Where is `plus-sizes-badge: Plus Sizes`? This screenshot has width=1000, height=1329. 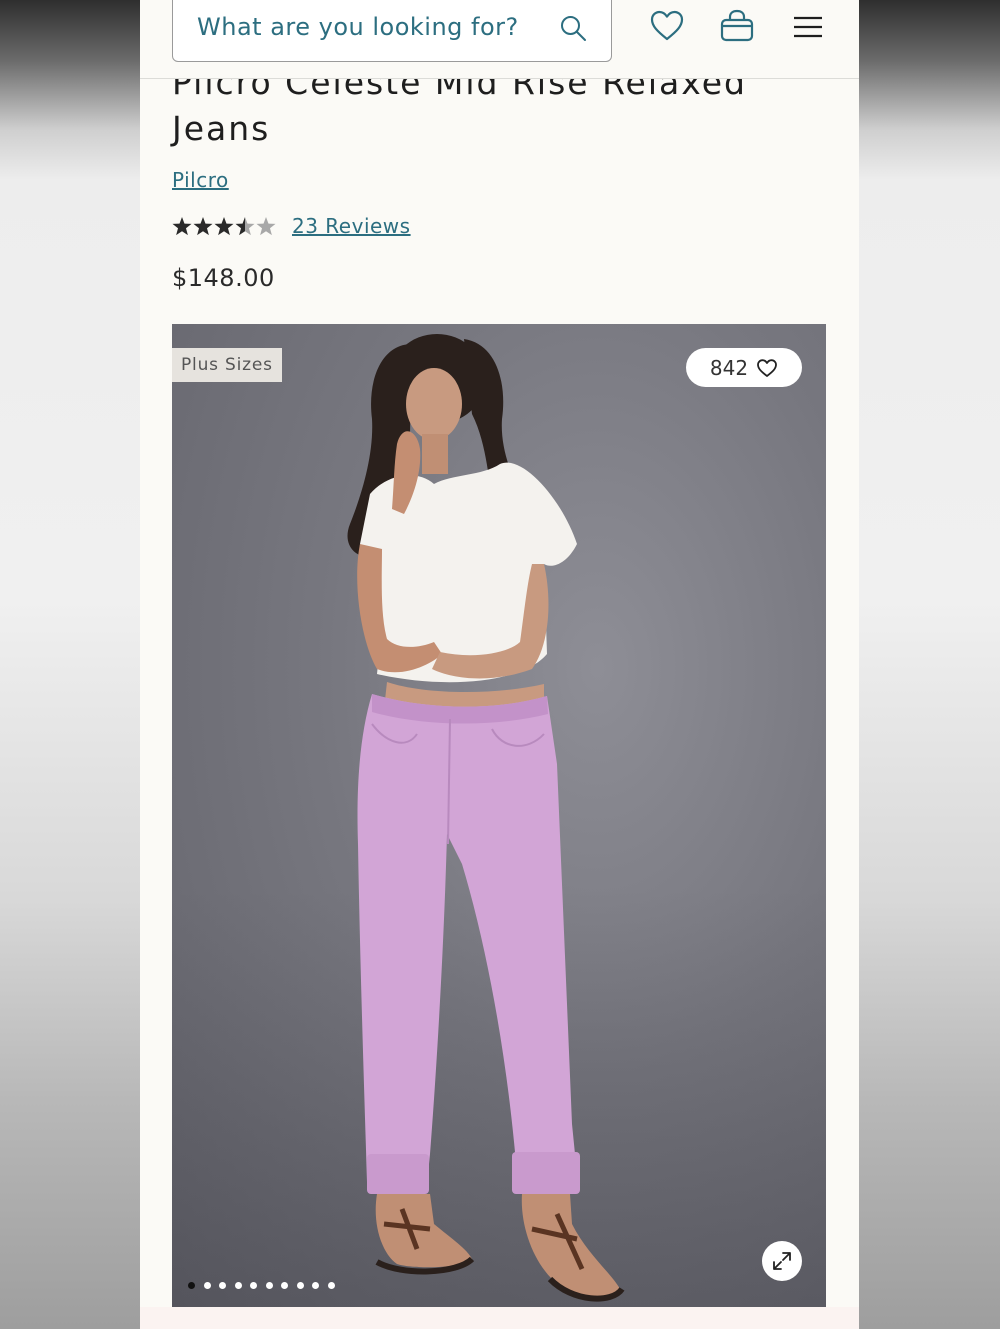
plus-sizes-badge: Plus Sizes is located at coordinates (227, 365).